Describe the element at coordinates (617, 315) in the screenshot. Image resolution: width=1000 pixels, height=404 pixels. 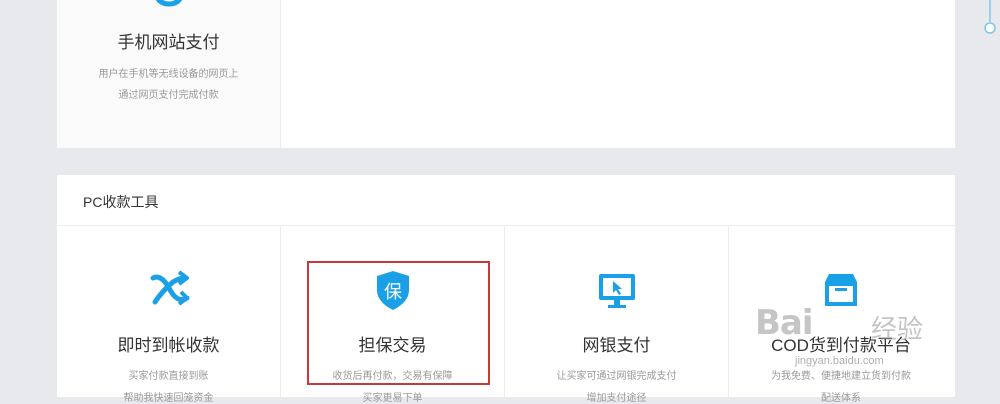
I see `tool-online-banking: 网银支付 让买家可通过网银完成支付 增加支付途径` at that location.